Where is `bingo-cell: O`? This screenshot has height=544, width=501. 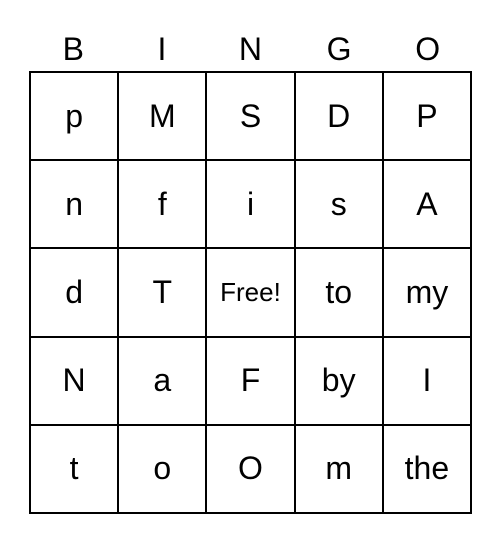 bingo-cell: O is located at coordinates (250, 468).